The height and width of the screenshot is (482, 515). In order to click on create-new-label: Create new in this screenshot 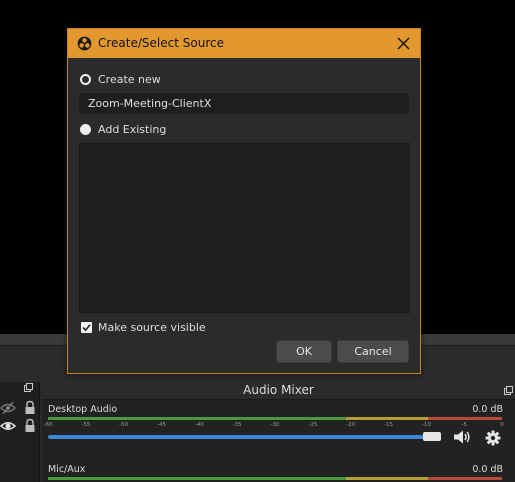, I will do `click(129, 79)`.